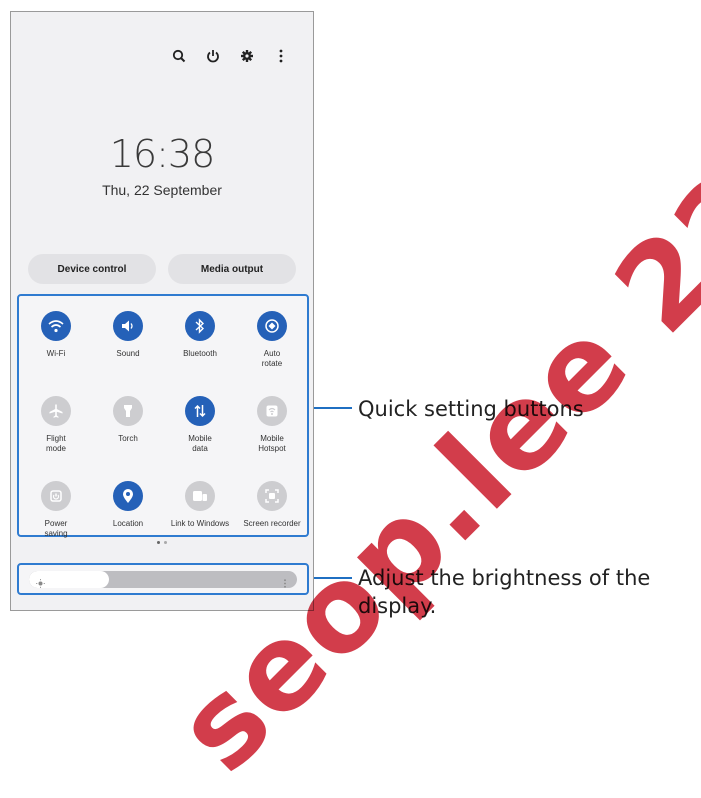 This screenshot has width=701, height=798. What do you see at coordinates (333, 408) in the screenshot?
I see `callout-line-quick-settings` at bounding box center [333, 408].